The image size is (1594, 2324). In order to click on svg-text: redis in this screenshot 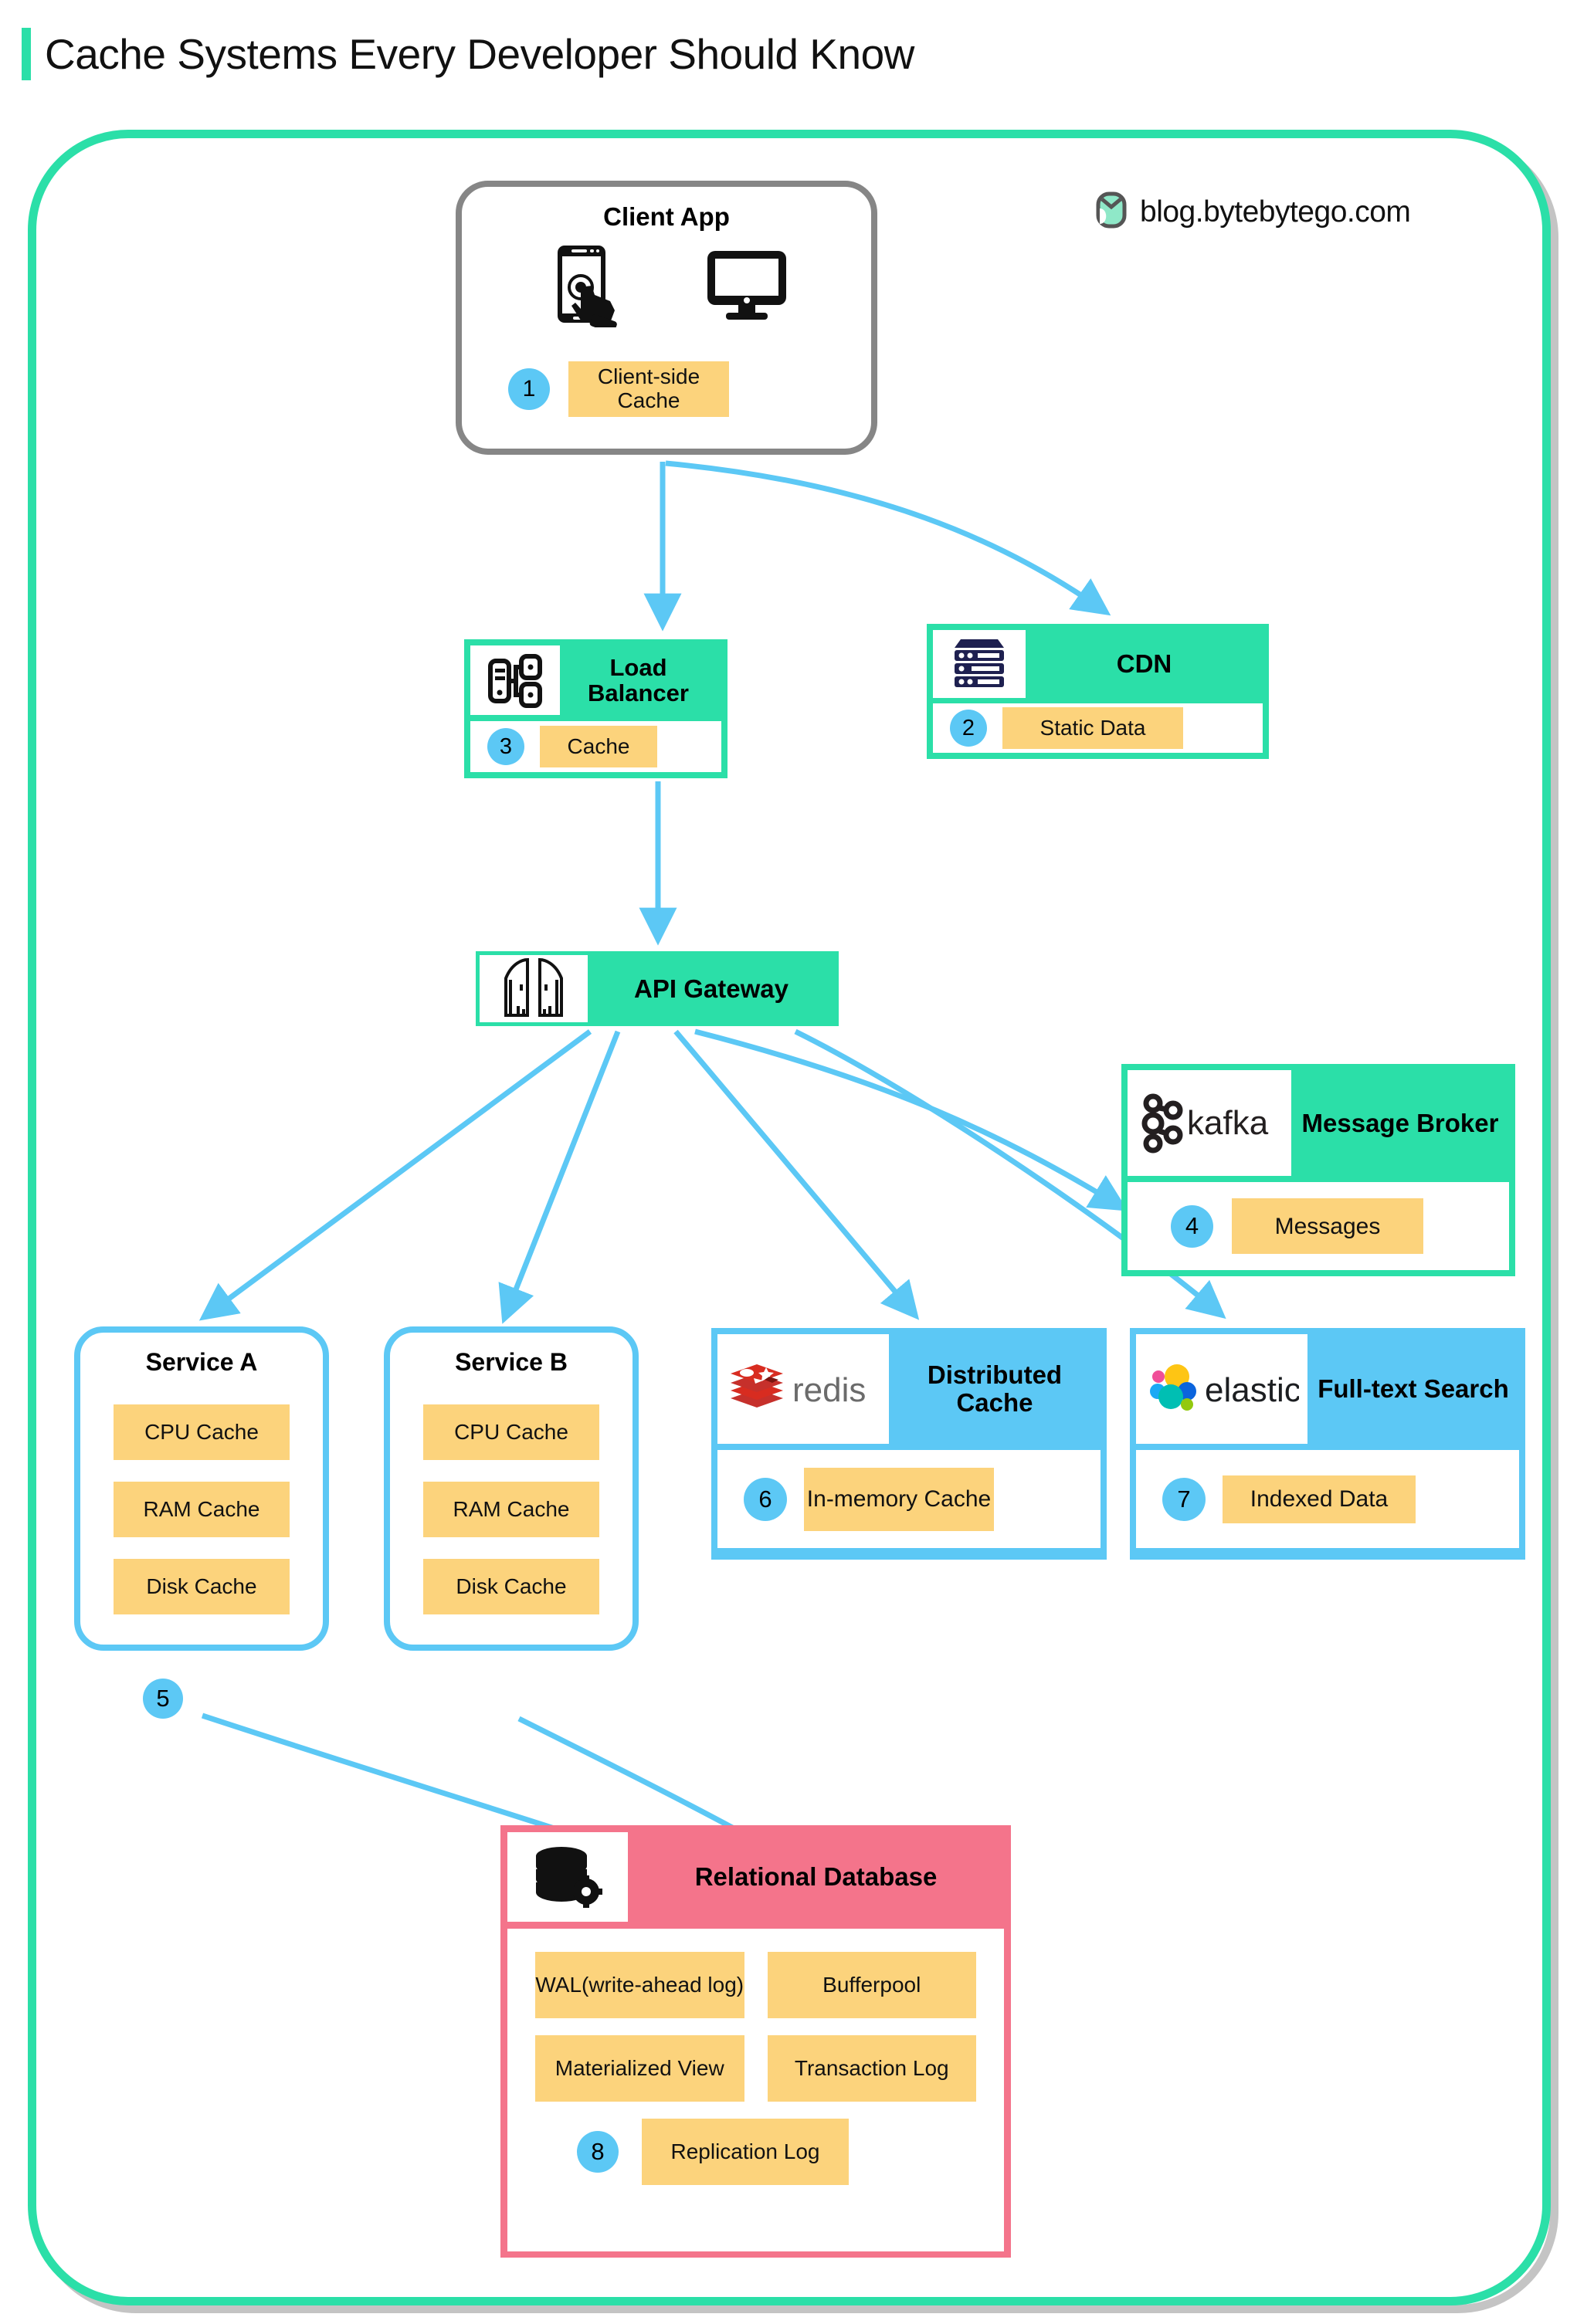, I will do `click(829, 1390)`.